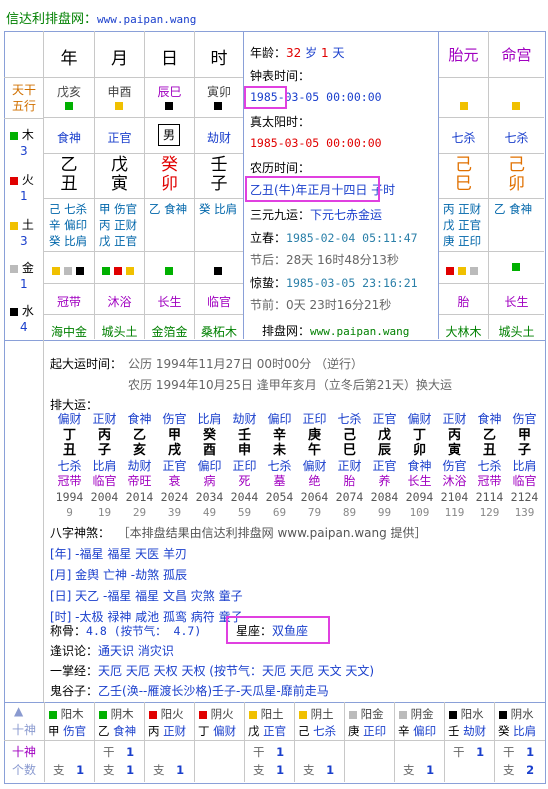 The image size is (548, 789). I want to click on site-url: www.paipan.wang, so click(146, 19).